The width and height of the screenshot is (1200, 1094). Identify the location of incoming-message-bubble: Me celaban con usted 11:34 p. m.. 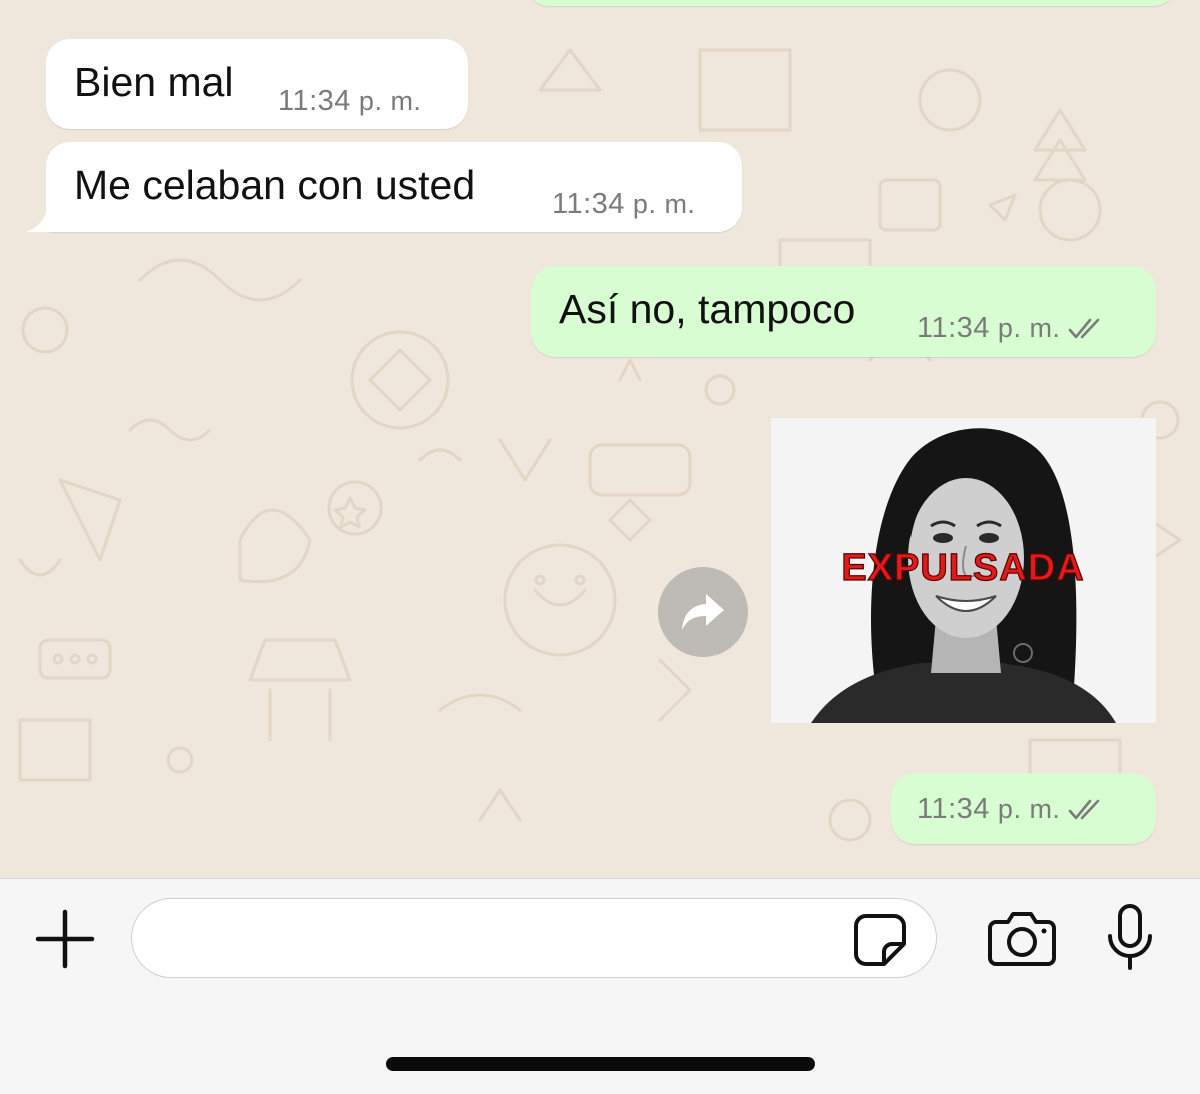
(394, 187).